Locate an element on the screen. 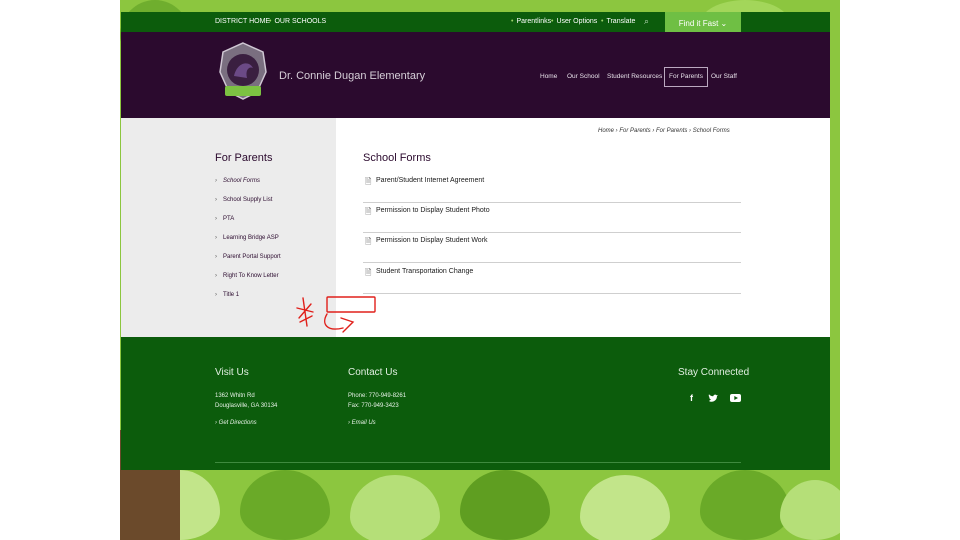  chevron-down-icon: ⌄ is located at coordinates (724, 23).